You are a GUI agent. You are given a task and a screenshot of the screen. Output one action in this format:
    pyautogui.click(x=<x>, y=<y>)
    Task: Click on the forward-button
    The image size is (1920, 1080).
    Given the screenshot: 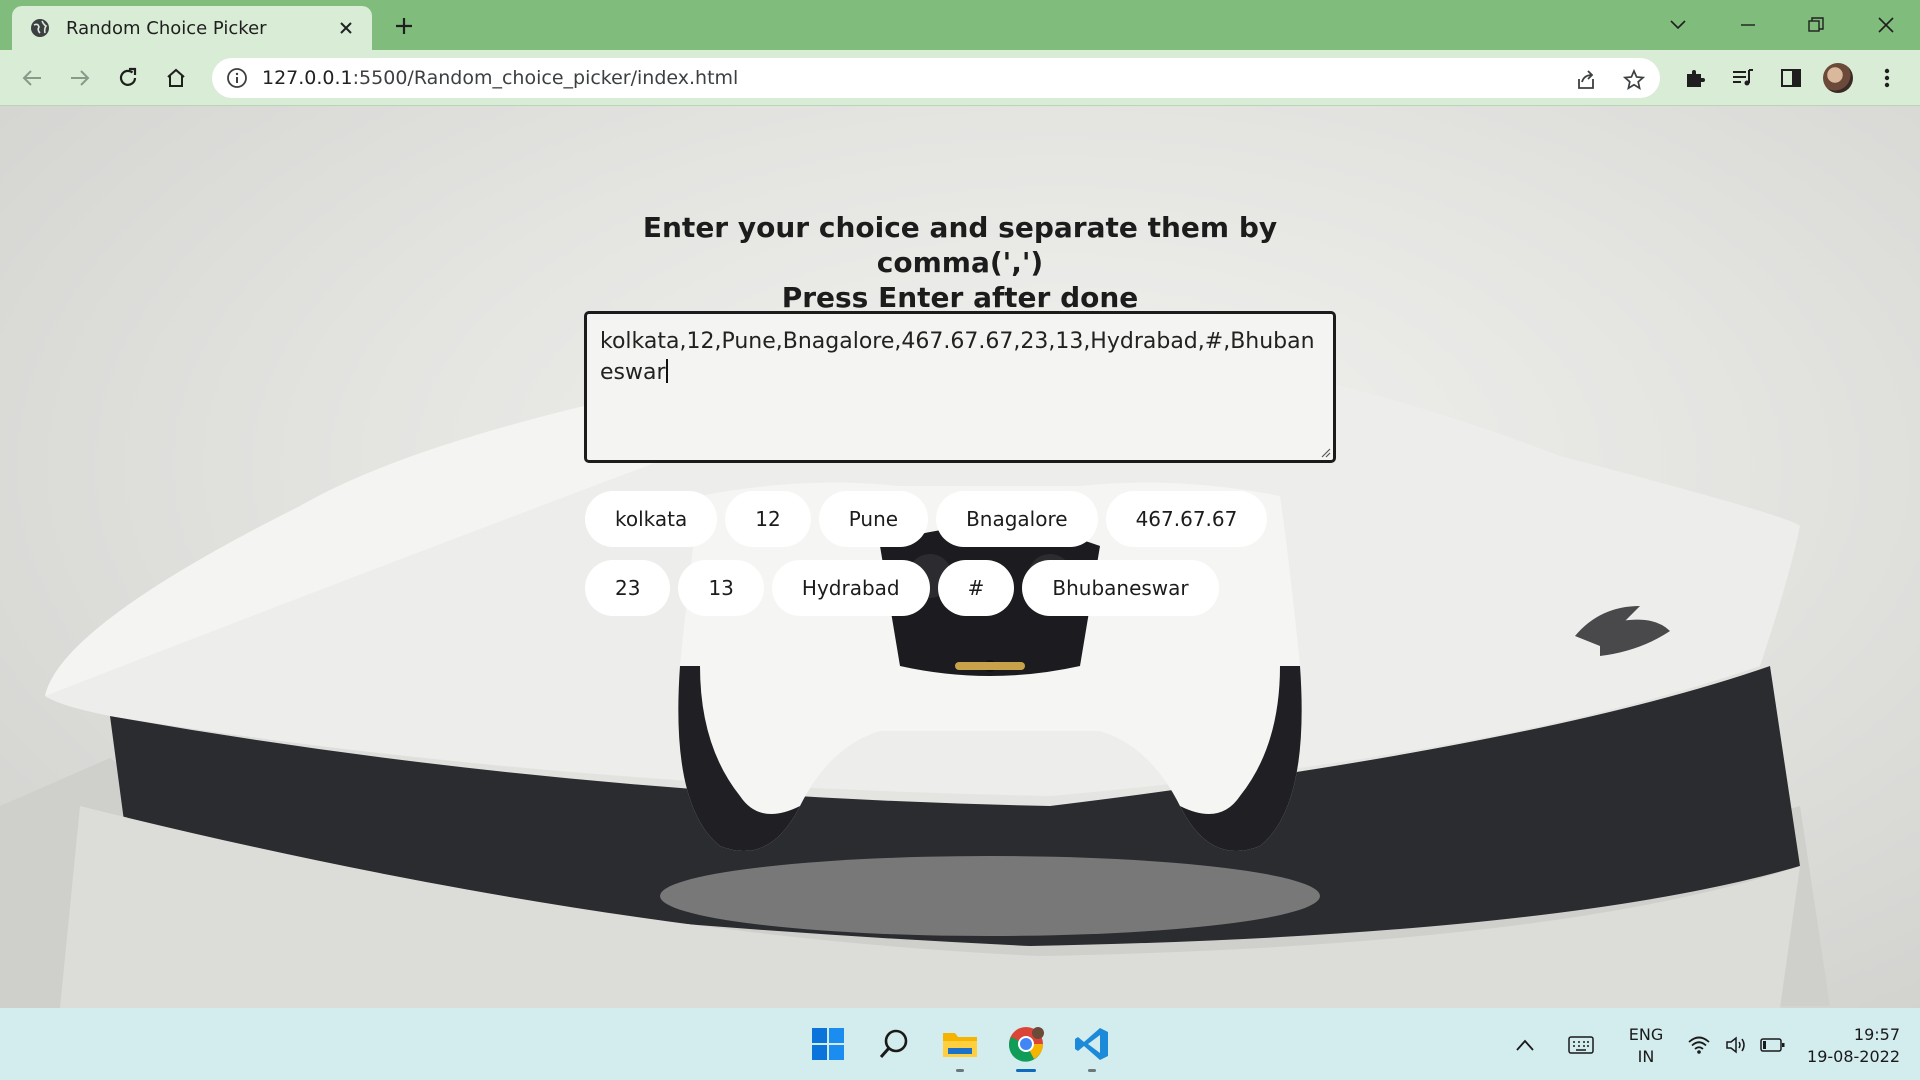 What is the action you would take?
    pyautogui.click(x=80, y=78)
    